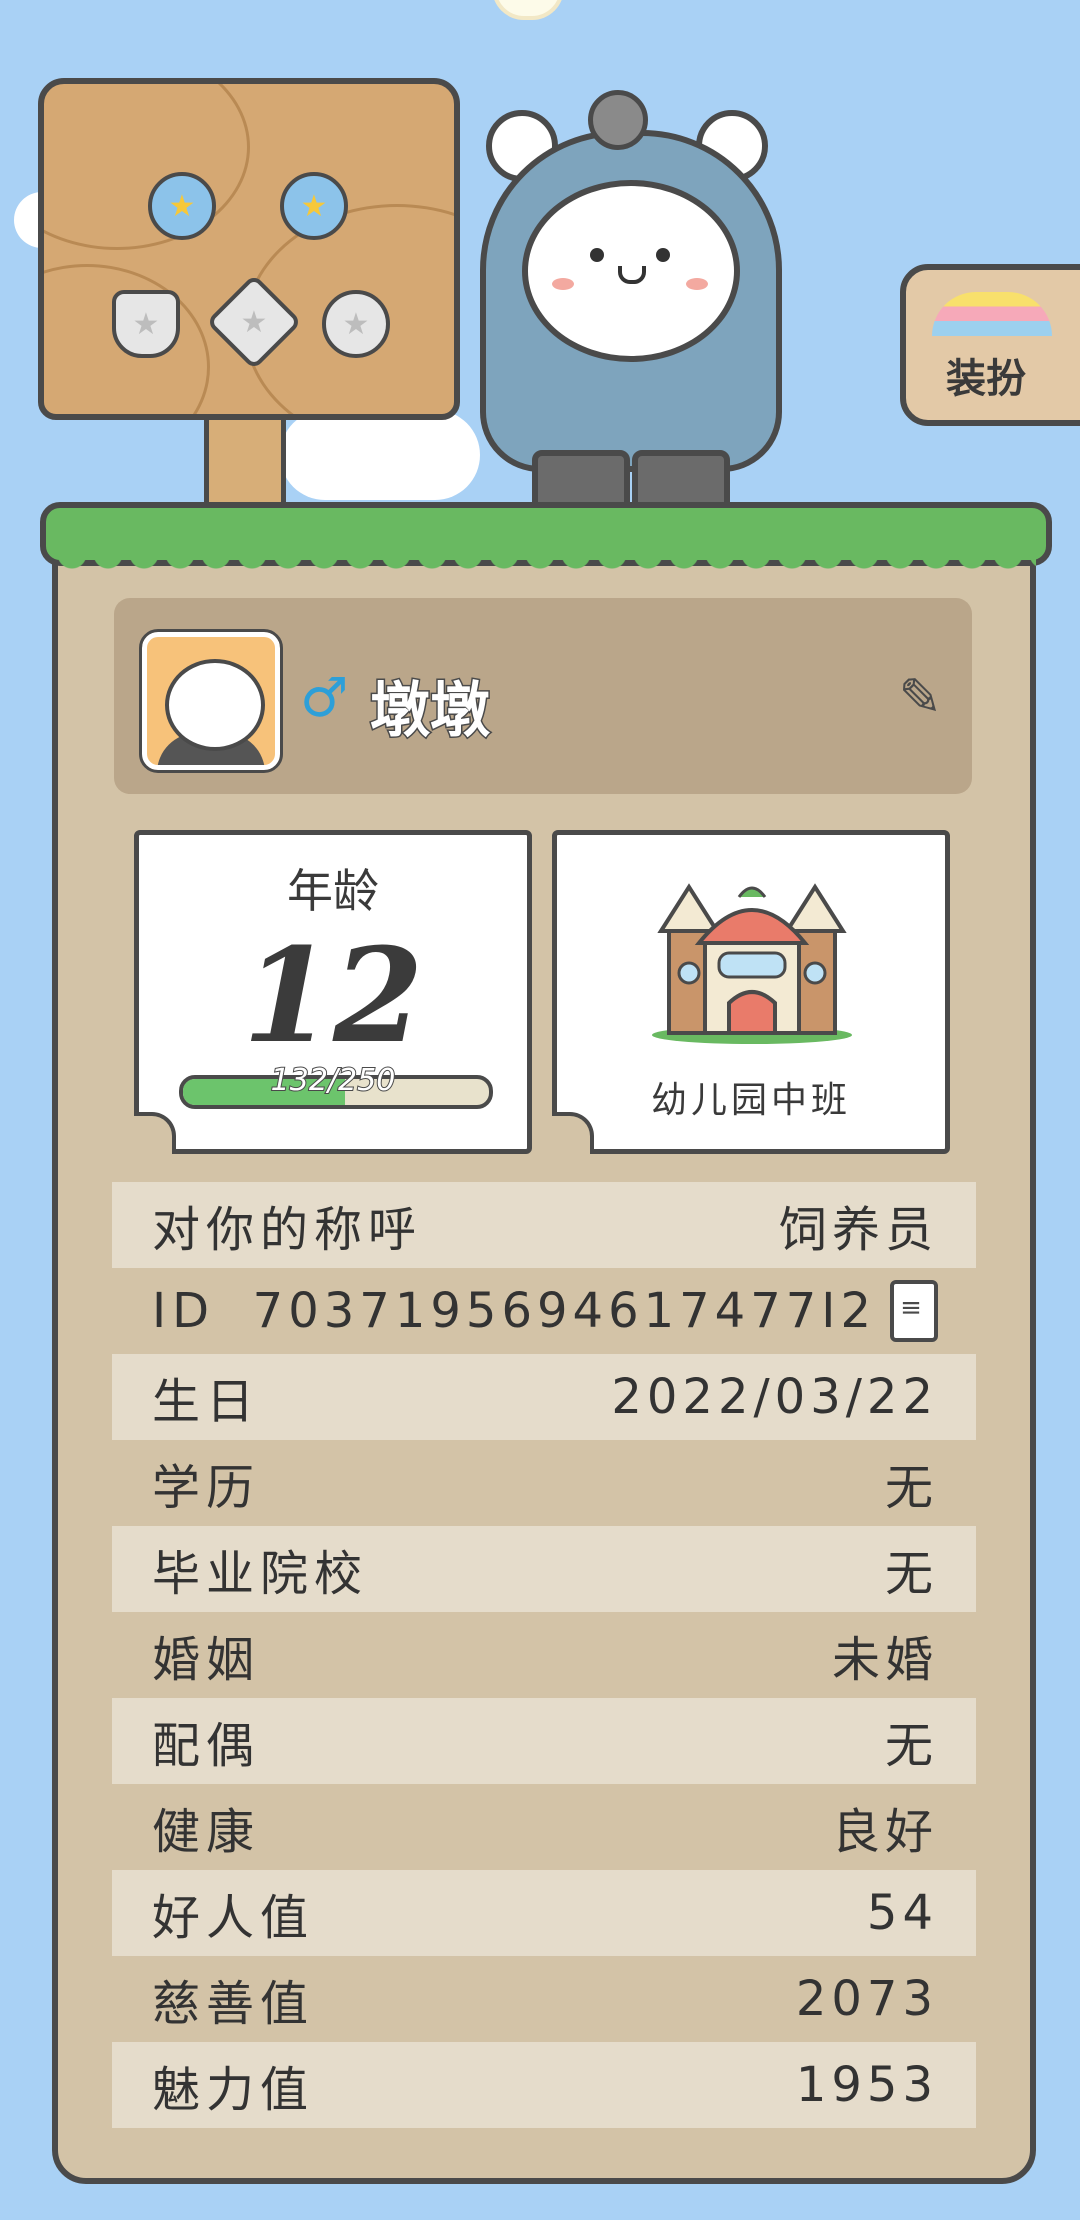 Image resolution: width=1080 pixels, height=2220 pixels. Describe the element at coordinates (233, 1918) in the screenshot. I see `row-label: 好人值` at that location.